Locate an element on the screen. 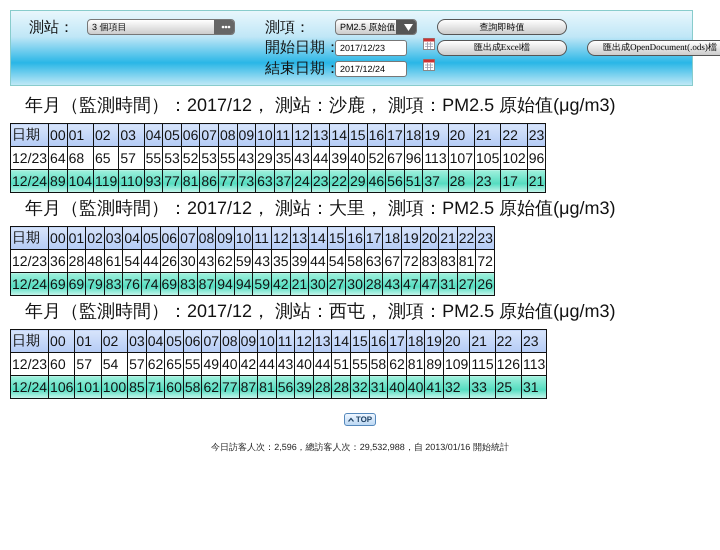  start-date-field: 2017/12/23 is located at coordinates (371, 48).